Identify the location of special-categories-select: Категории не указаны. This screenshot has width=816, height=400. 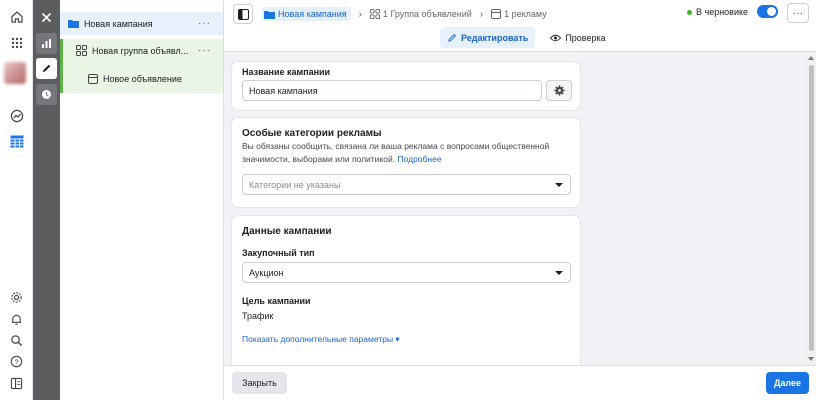
(406, 184).